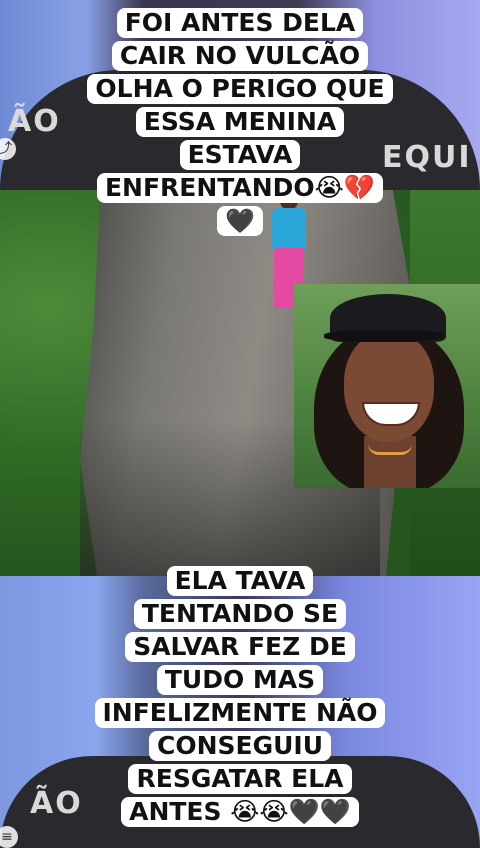  What do you see at coordinates (240, 89) in the screenshot?
I see `top-caption-line: OLHA O PERIGO QUE` at bounding box center [240, 89].